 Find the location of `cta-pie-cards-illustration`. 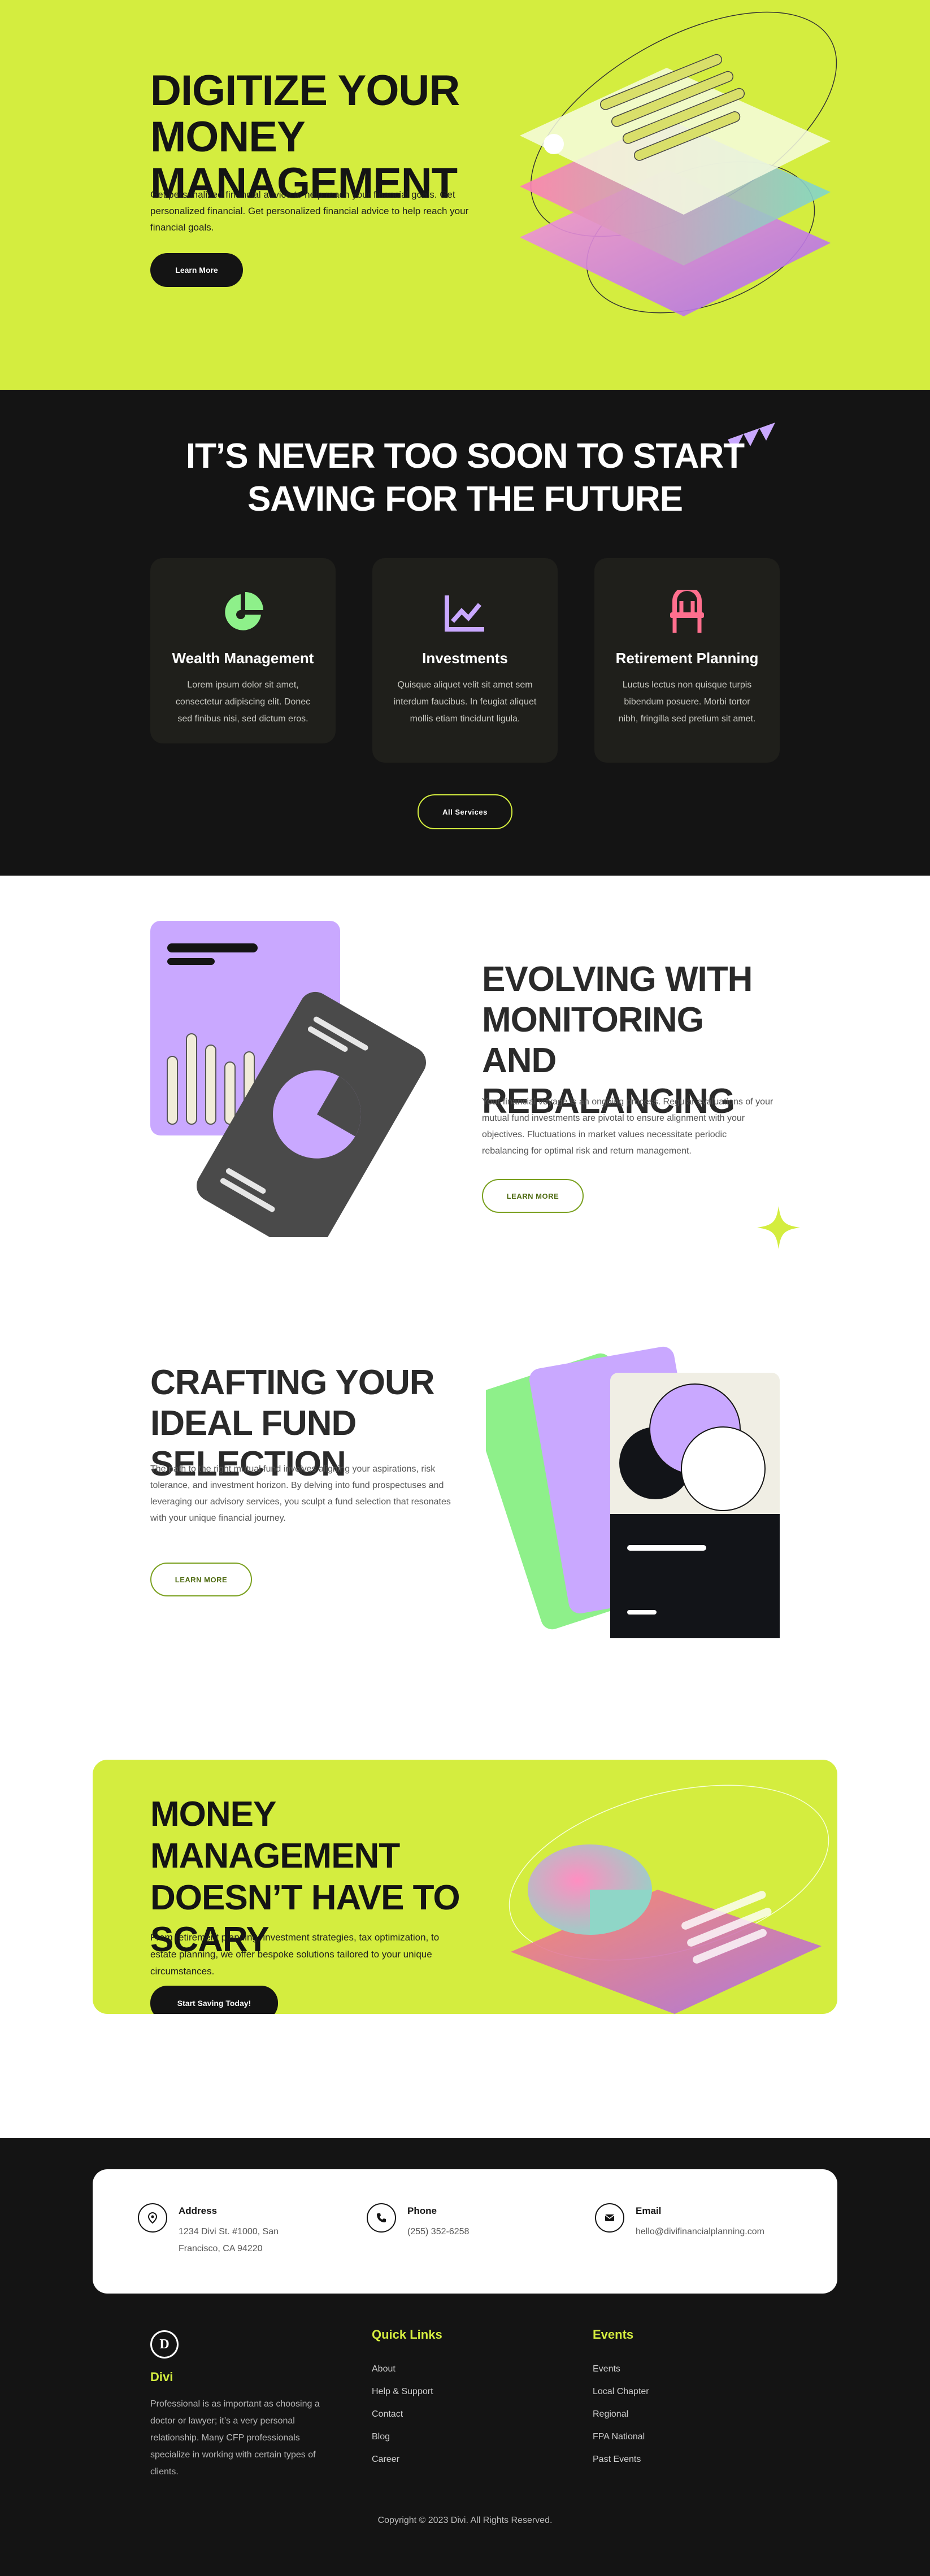

cta-pie-cards-illustration is located at coordinates (669, 1899).